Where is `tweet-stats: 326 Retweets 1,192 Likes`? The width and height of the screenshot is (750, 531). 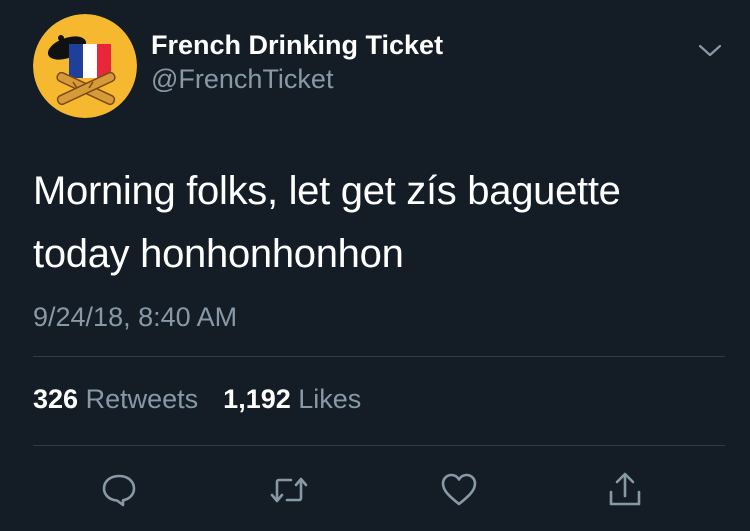 tweet-stats: 326 Retweets 1,192 Likes is located at coordinates (197, 399).